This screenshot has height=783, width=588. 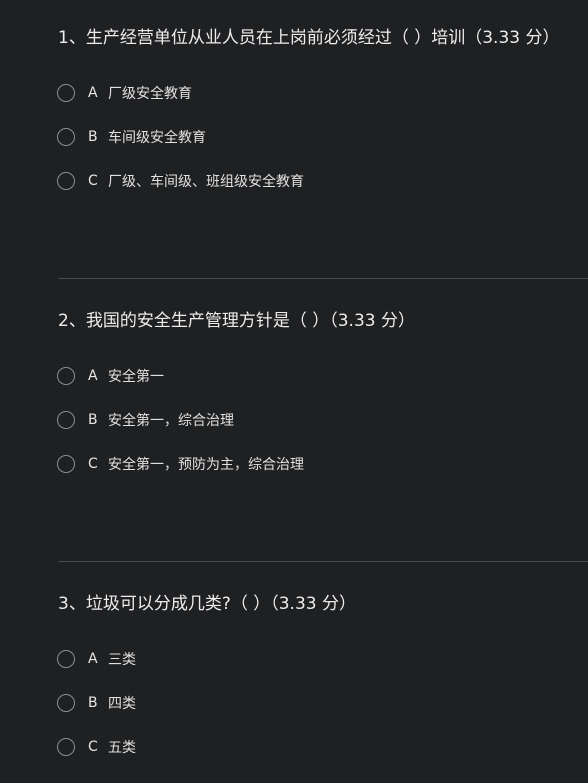 I want to click on option-text: 安全第一，预防为主，综合治理, so click(x=206, y=465).